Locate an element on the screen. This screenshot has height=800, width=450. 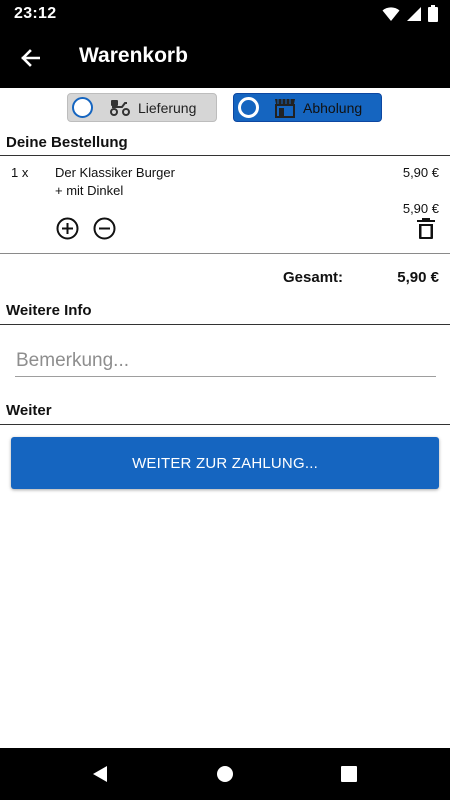
signal-icon is located at coordinates (414, 13).